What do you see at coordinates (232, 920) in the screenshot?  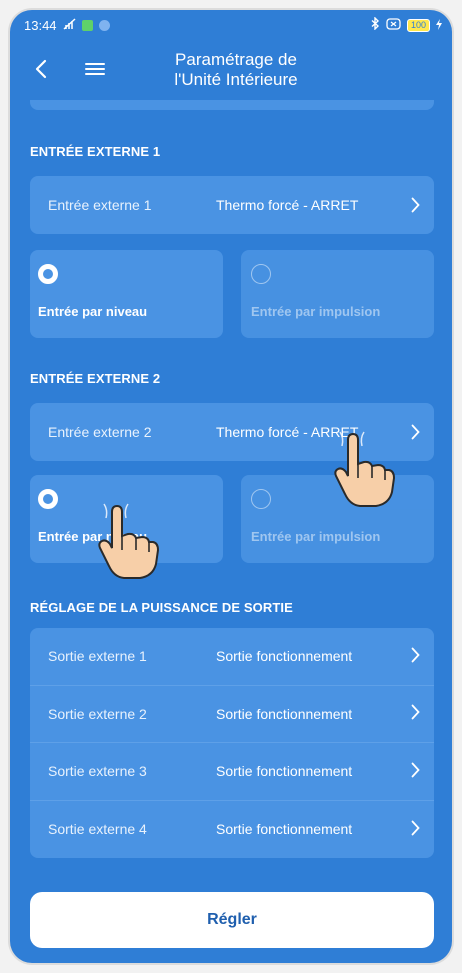 I see `apply-button: Régler` at bounding box center [232, 920].